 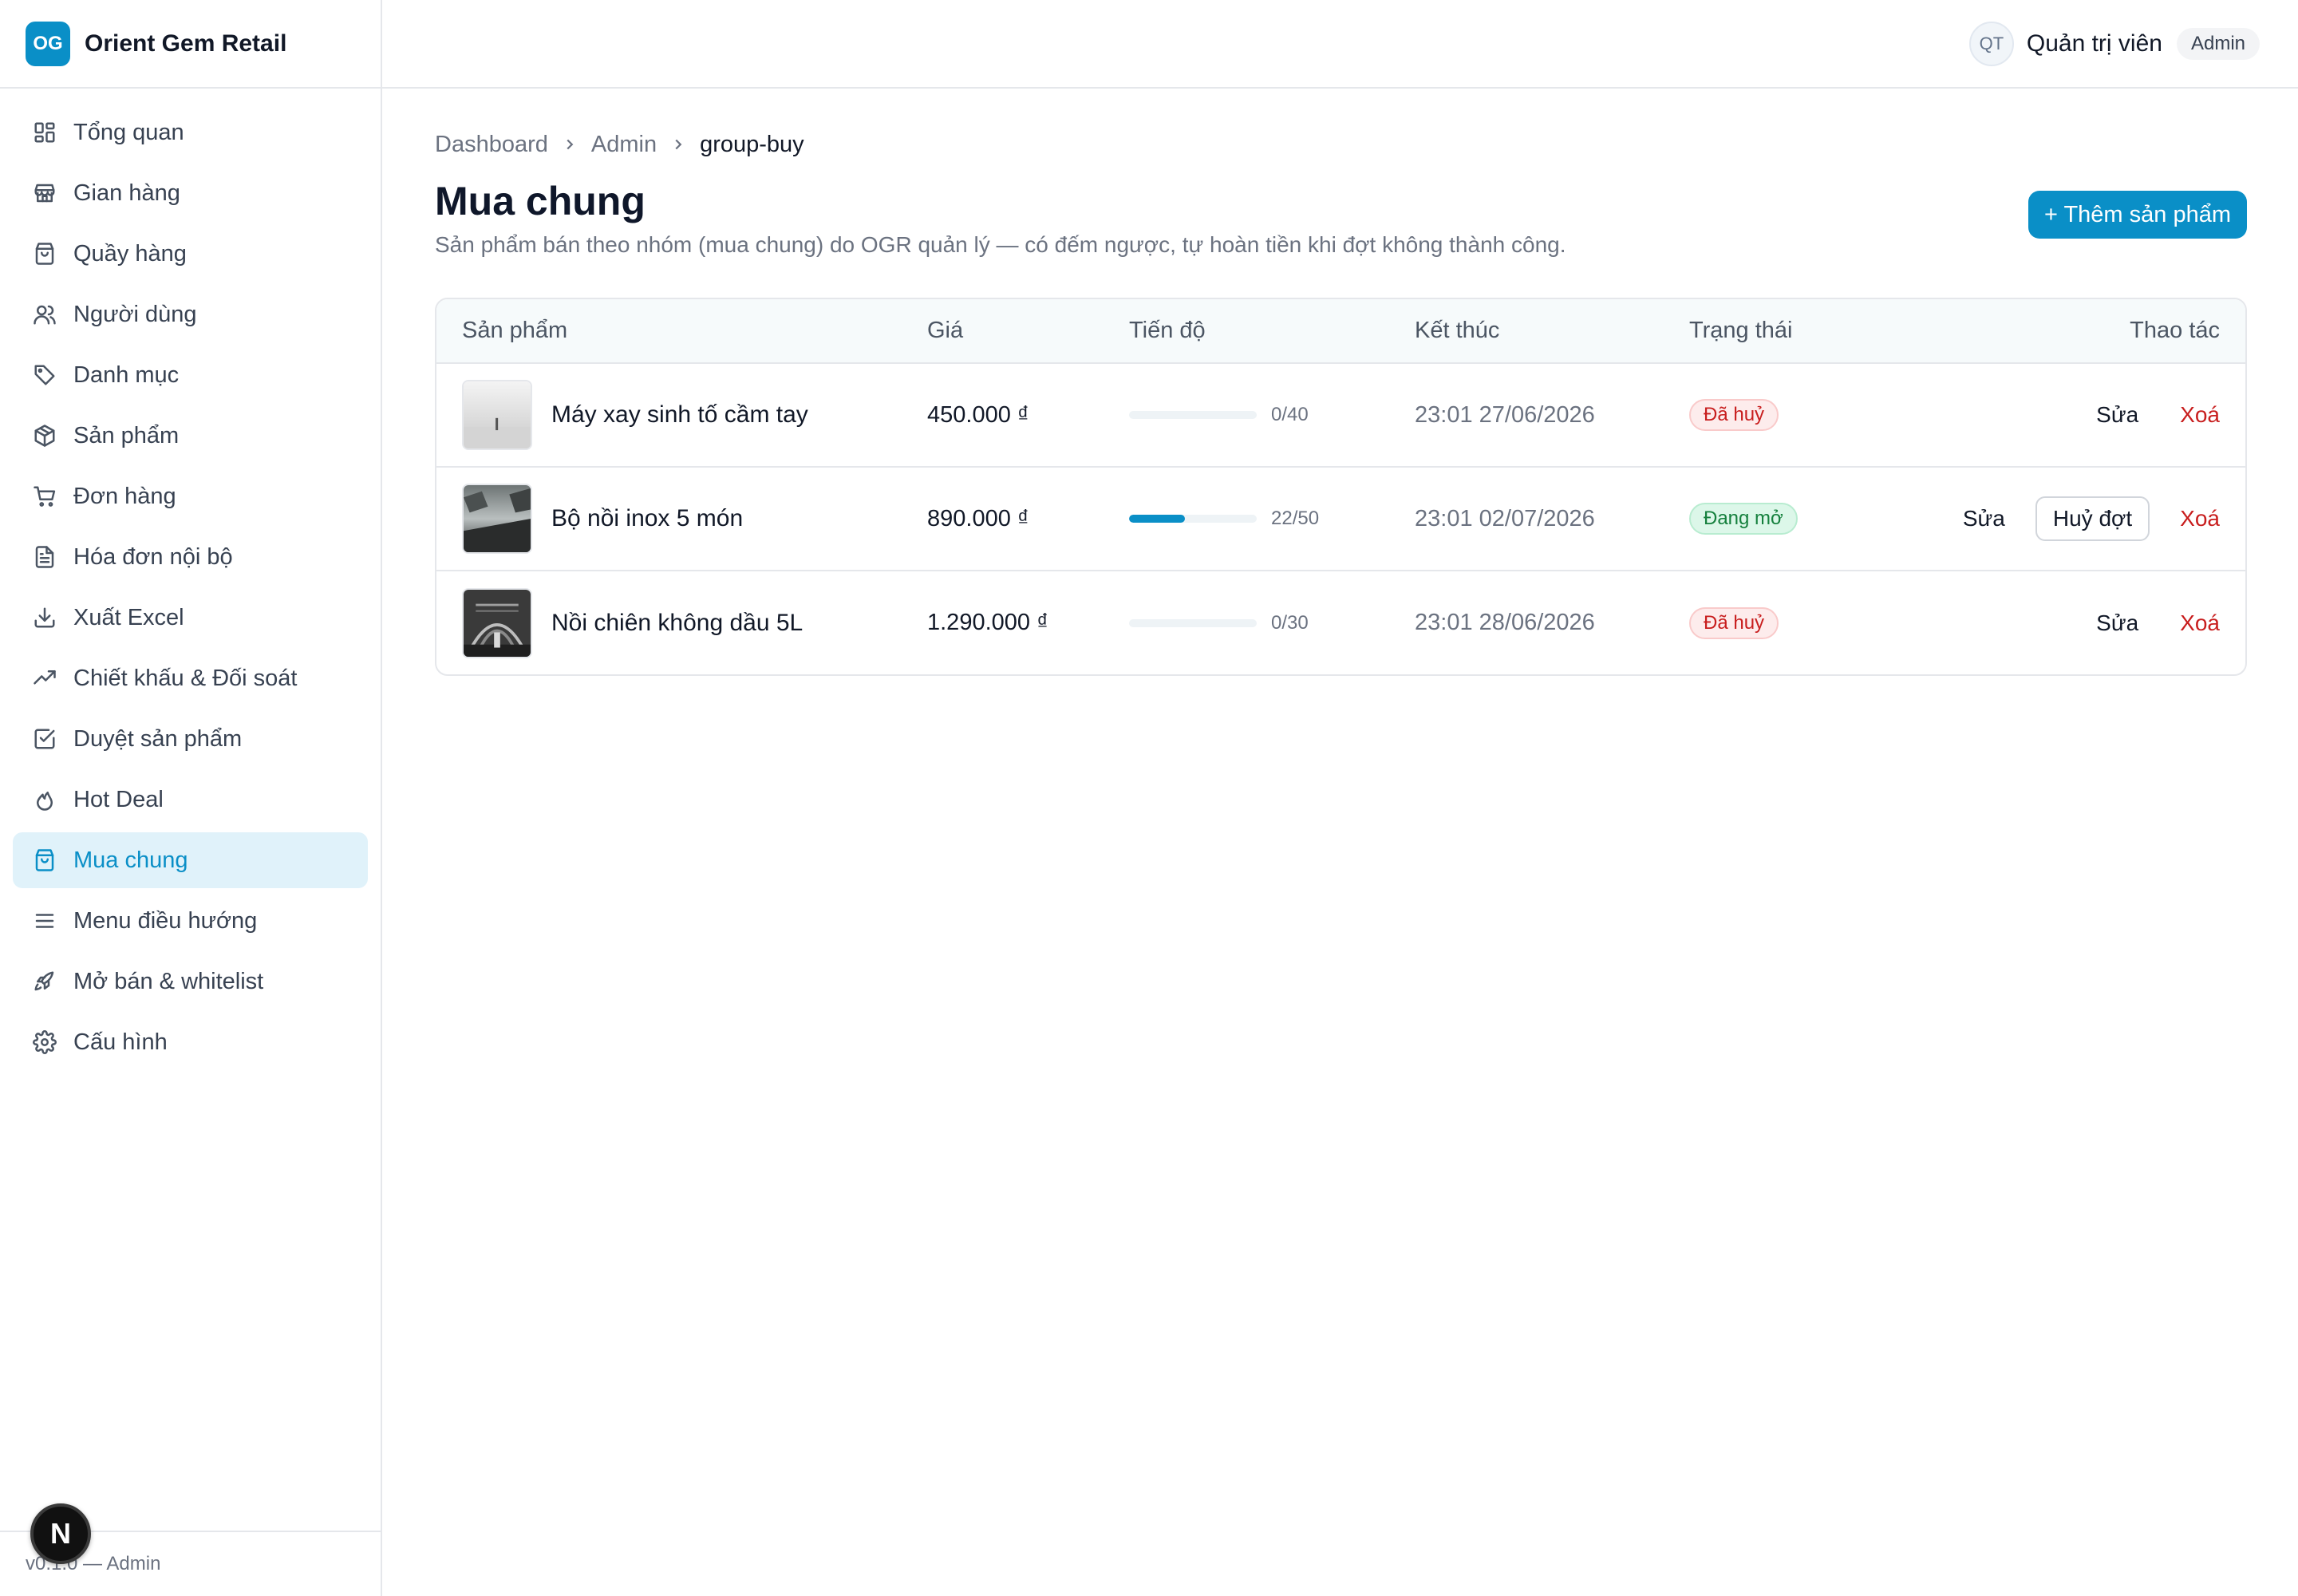 What do you see at coordinates (129, 617) in the screenshot?
I see `sidebar-item-label: Xuất Excel` at bounding box center [129, 617].